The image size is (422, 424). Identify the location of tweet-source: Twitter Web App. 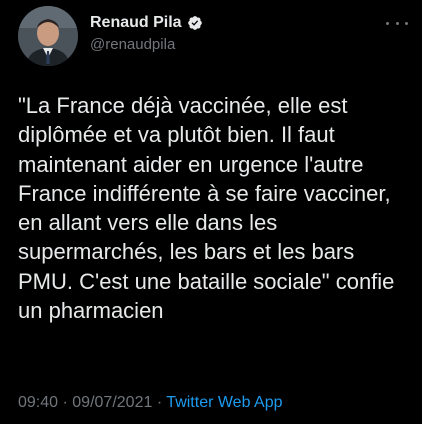
(224, 402).